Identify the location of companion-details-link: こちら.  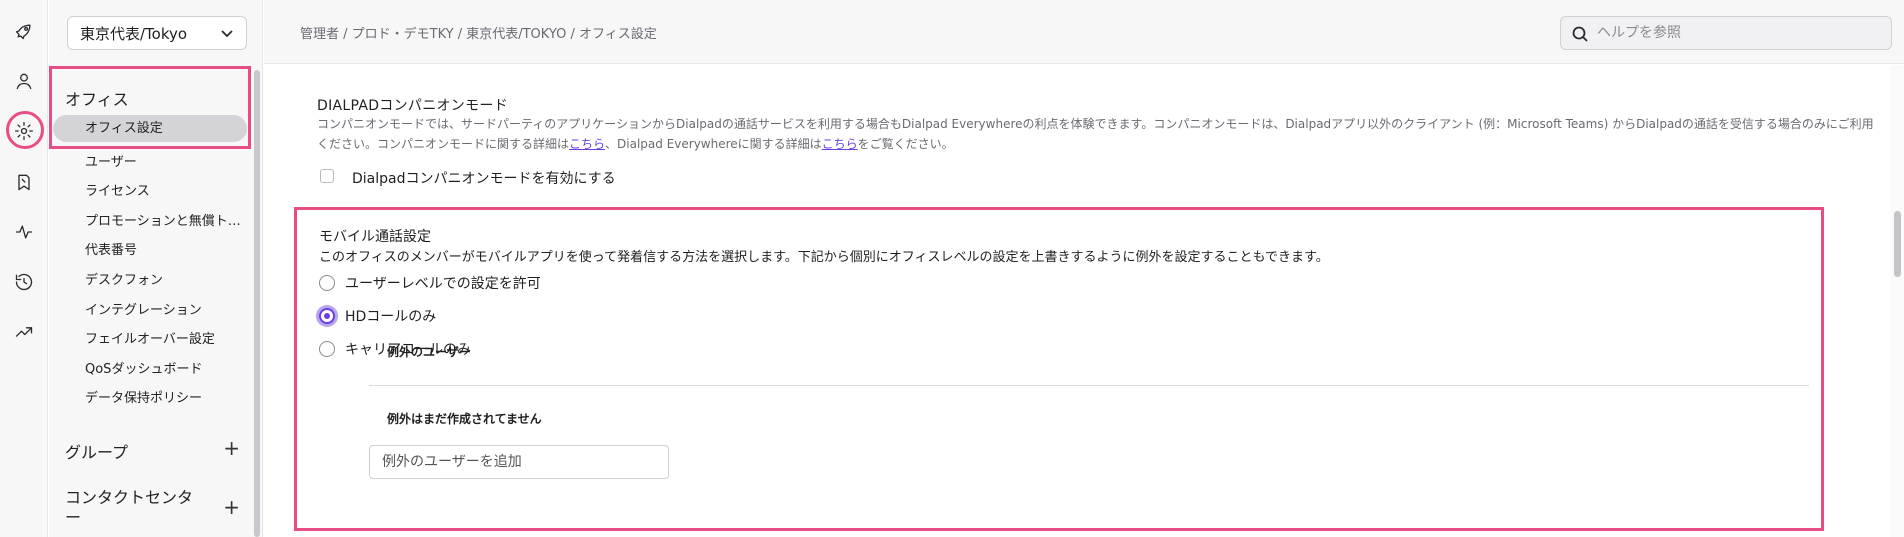
(587, 144).